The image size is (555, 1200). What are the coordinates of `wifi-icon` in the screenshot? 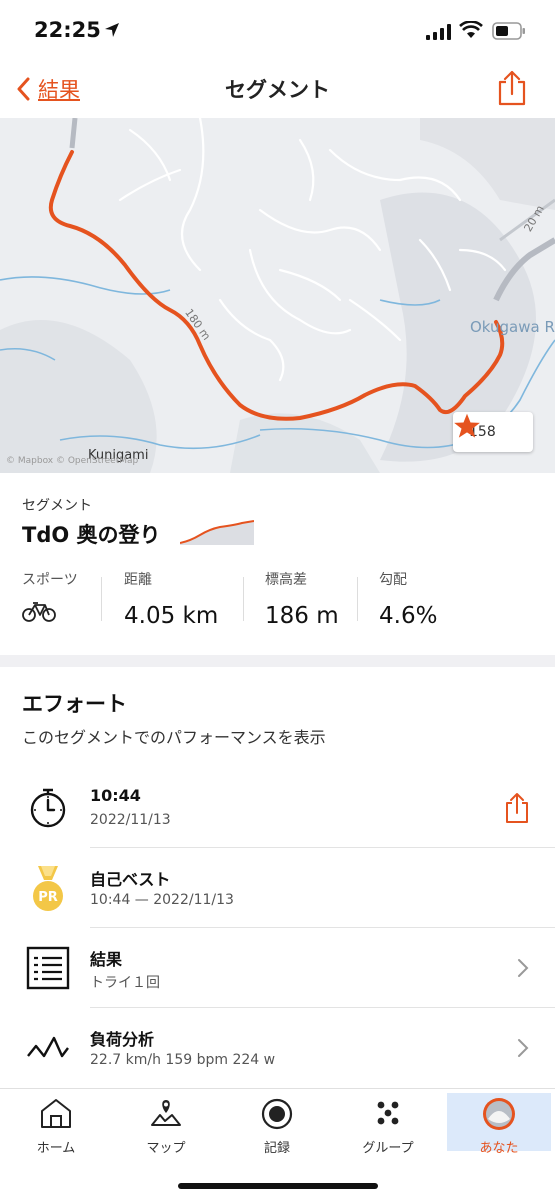 It's located at (471, 29).